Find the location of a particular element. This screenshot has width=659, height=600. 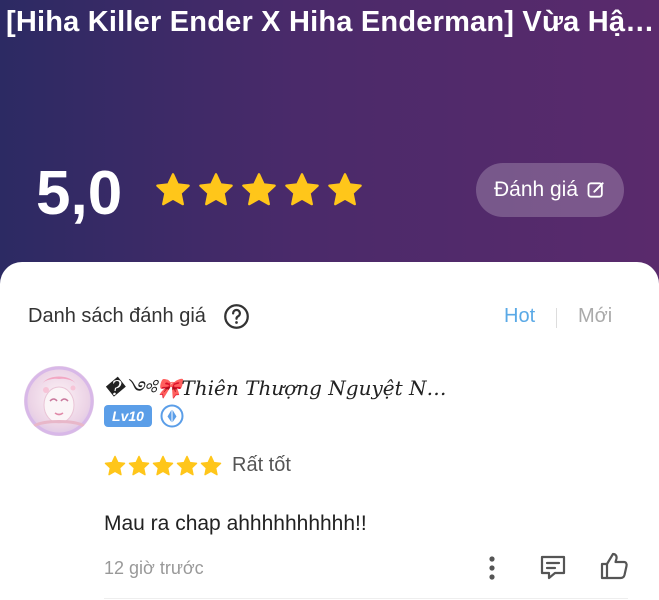

edit-icon is located at coordinates (595, 190).